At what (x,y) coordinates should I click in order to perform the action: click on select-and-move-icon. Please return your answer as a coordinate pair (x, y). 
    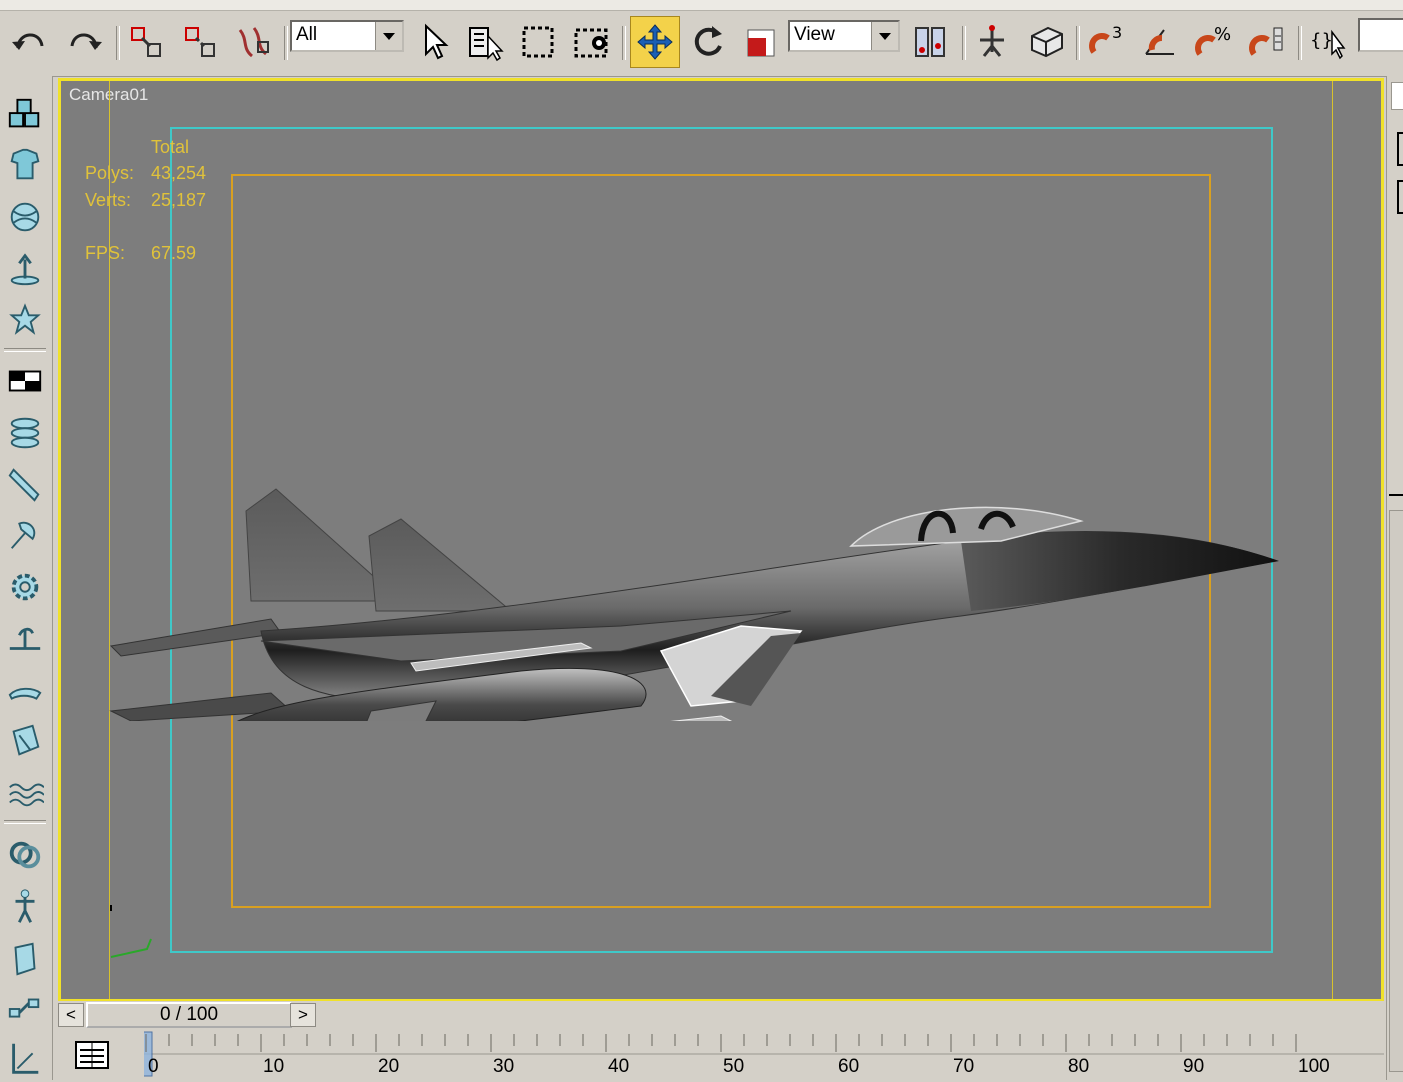
    Looking at the image, I should click on (655, 42).